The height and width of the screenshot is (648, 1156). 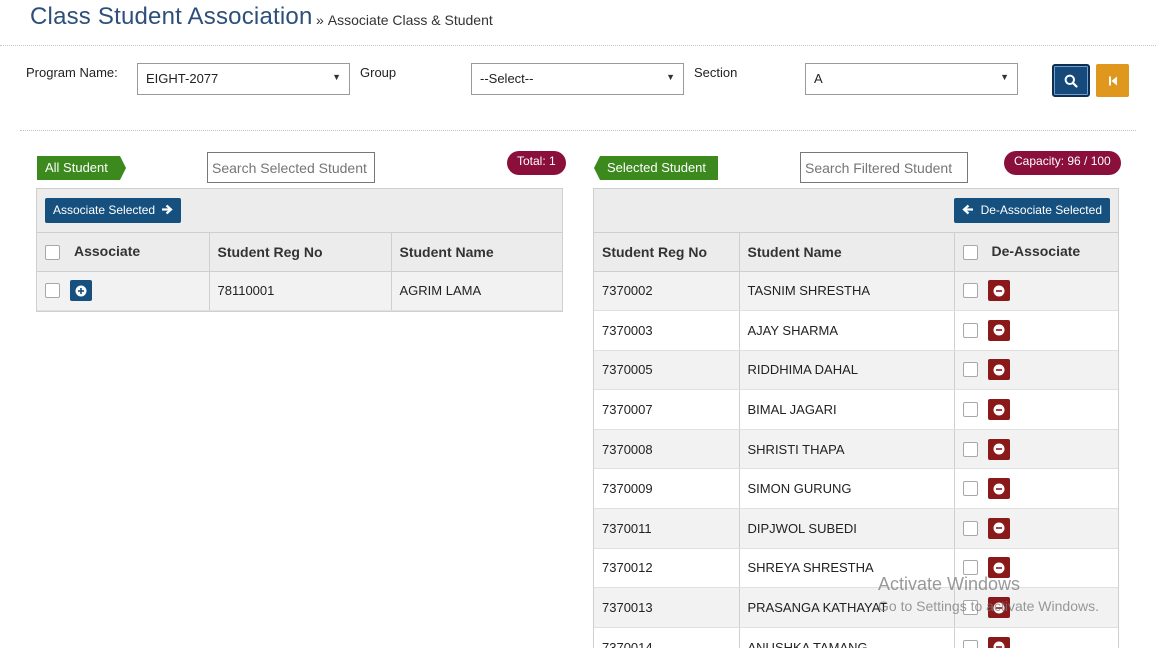 I want to click on skip-first-icon, so click(x=1112, y=80).